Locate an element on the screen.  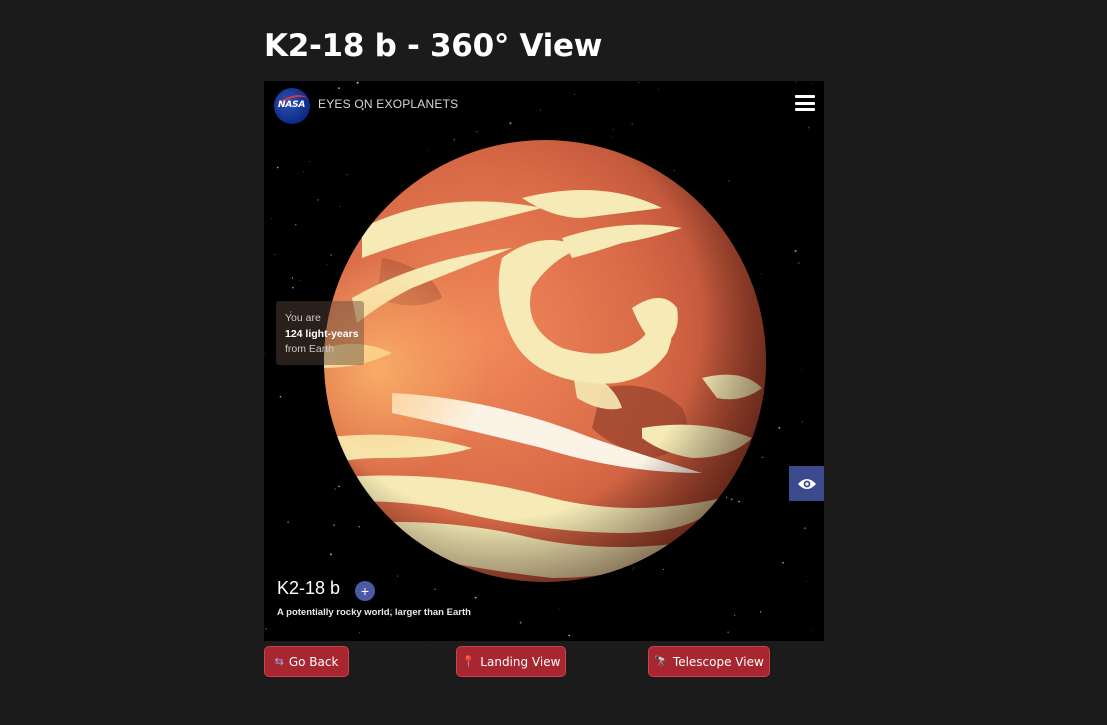
hamburger-menu-icon is located at coordinates (805, 103).